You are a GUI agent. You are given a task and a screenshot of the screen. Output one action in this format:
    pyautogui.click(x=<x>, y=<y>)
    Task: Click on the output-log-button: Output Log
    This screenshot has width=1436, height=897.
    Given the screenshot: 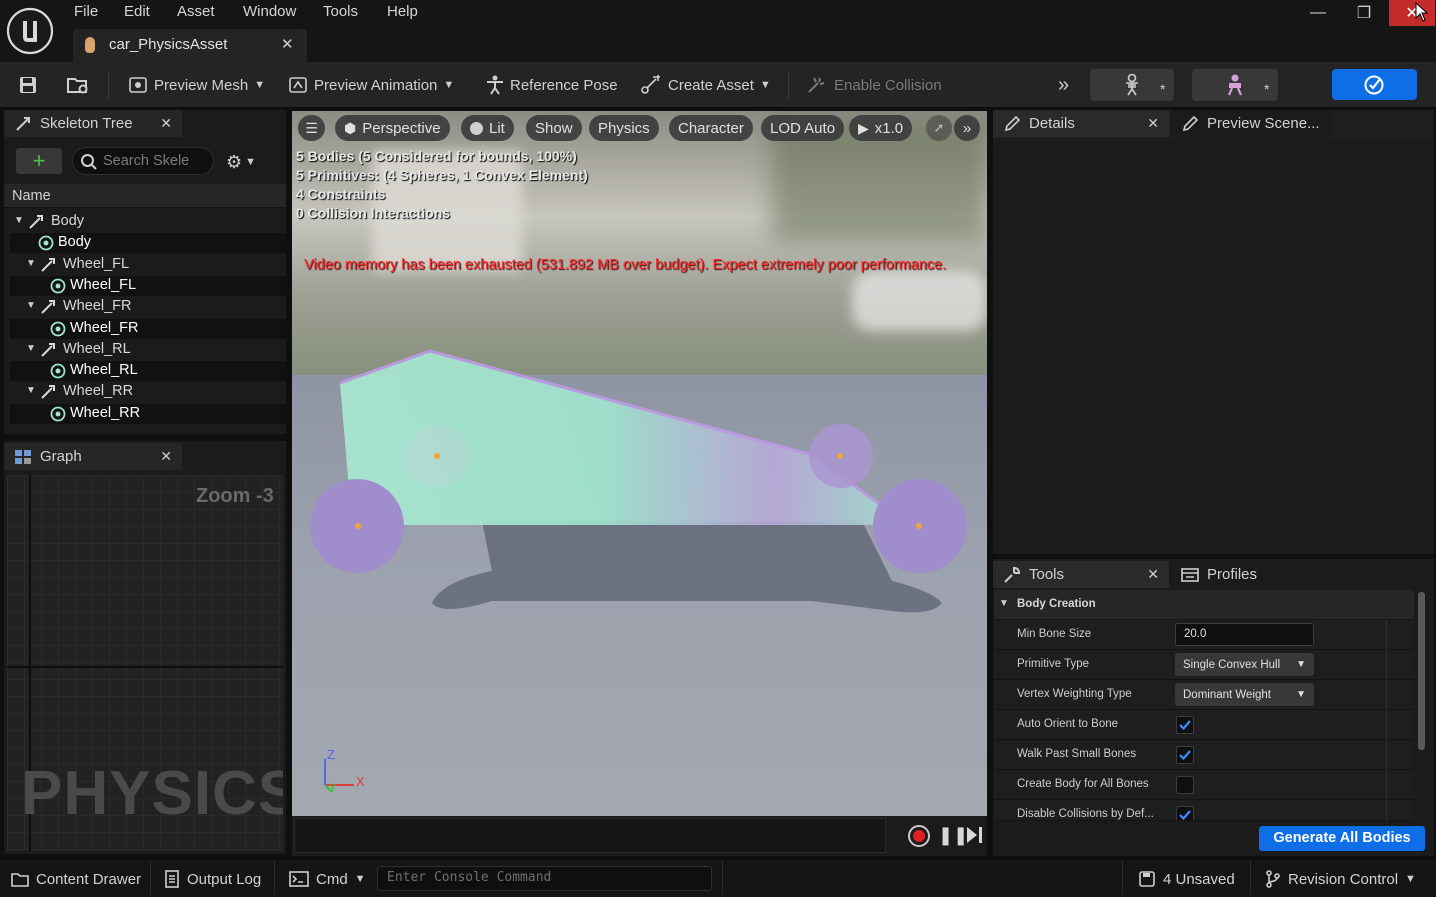 What is the action you would take?
    pyautogui.click(x=212, y=879)
    